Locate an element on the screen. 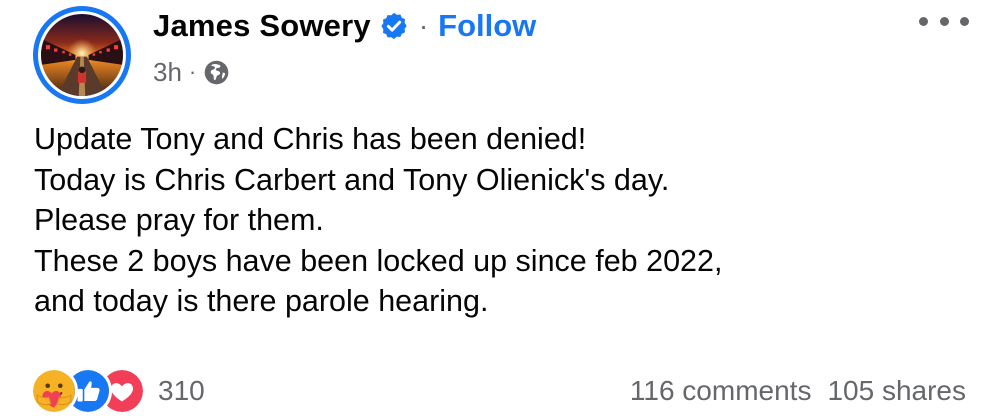 The height and width of the screenshot is (418, 1000). comments-count: 116 comments is located at coordinates (721, 391).